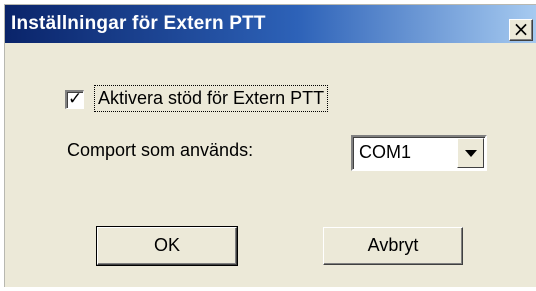  Describe the element at coordinates (393, 246) in the screenshot. I see `cancel-button: Avbryt` at that location.